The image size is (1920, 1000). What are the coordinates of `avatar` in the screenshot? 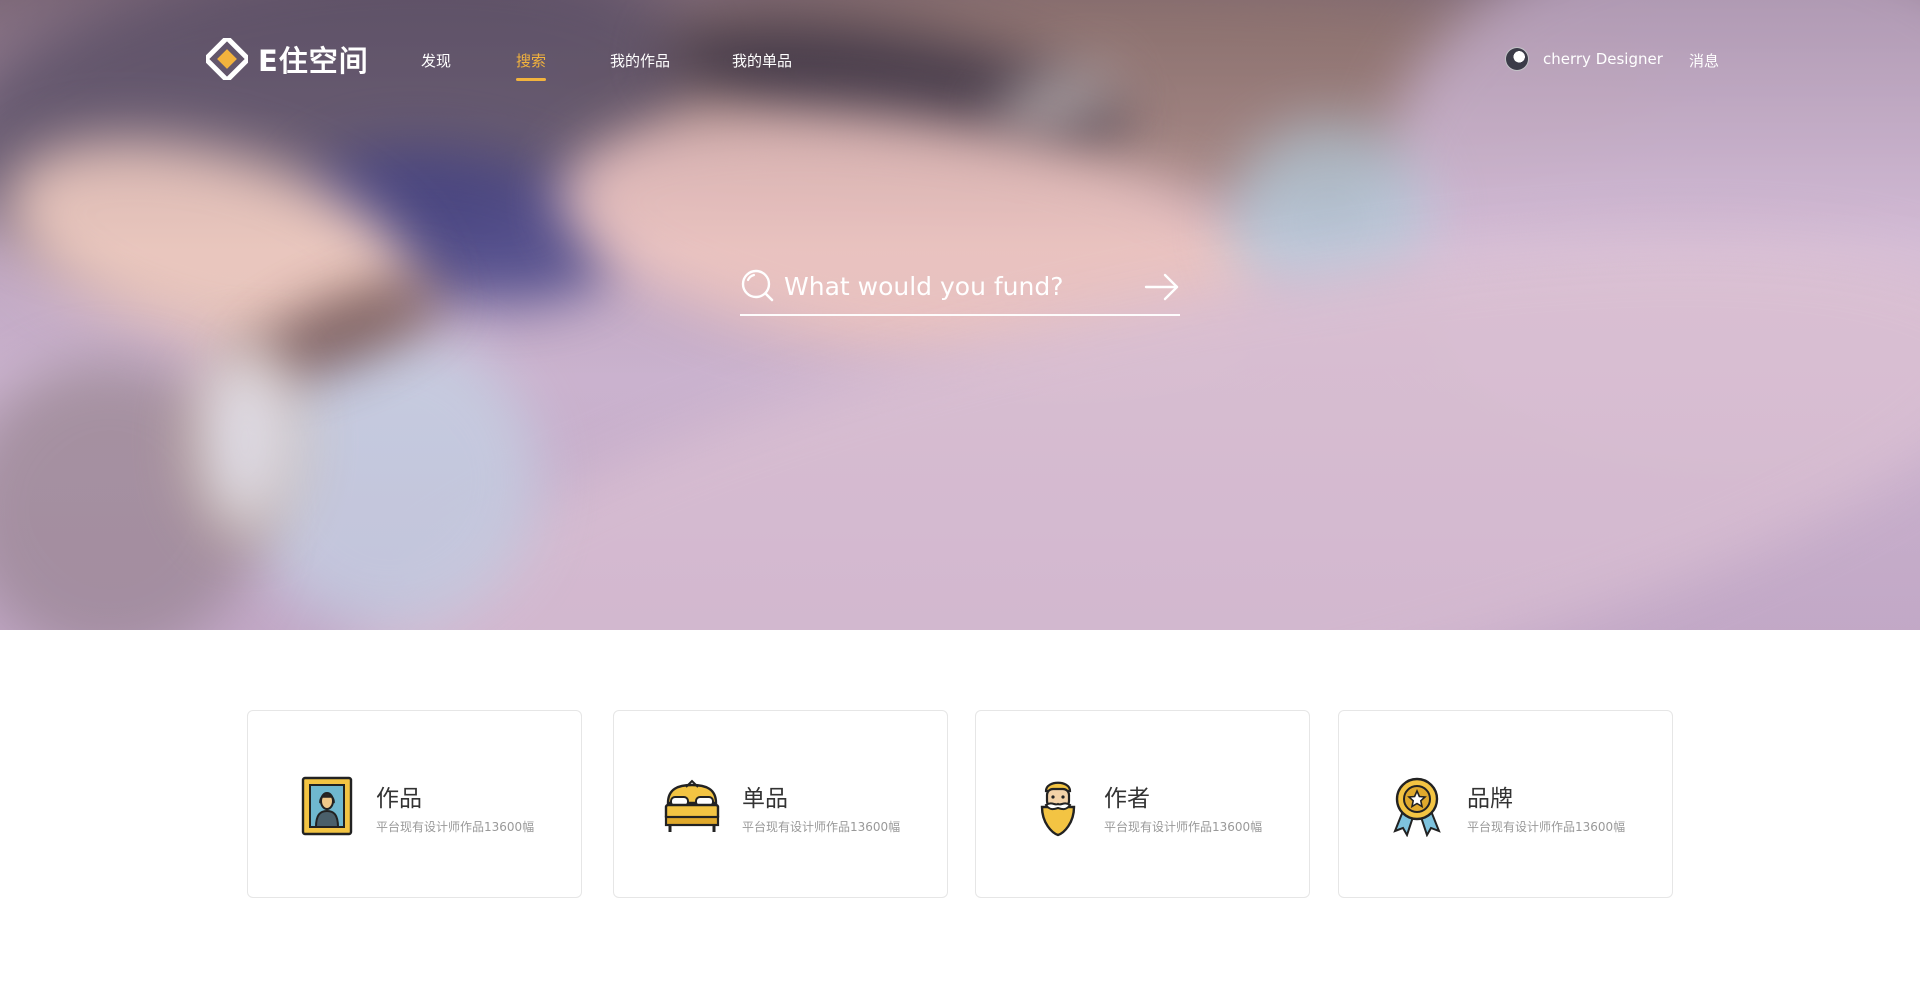 It's located at (1517, 59).